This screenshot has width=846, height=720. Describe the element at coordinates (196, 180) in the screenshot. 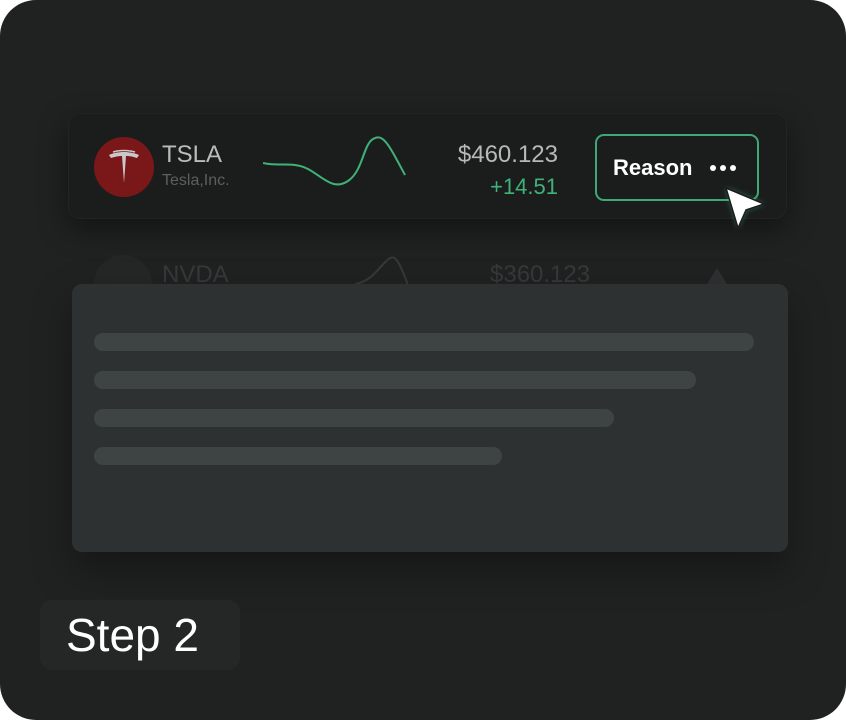

I see `company-name: Tesla,Inc.` at that location.